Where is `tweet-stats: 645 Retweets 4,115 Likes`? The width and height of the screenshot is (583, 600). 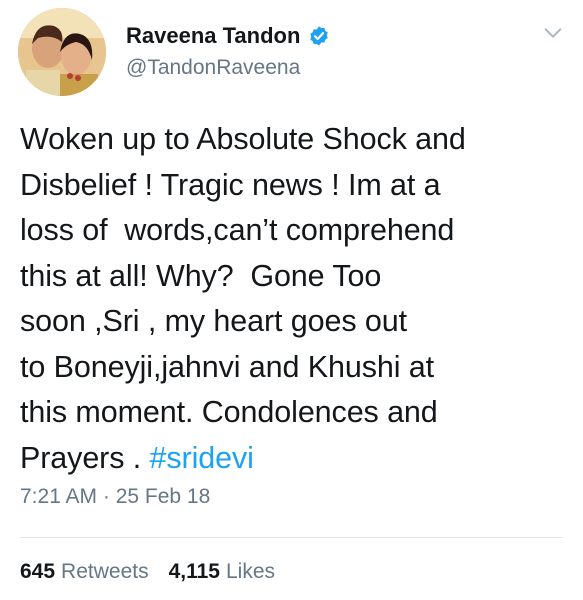
tweet-stats: 645 Retweets 4,115 Likes is located at coordinates (147, 572).